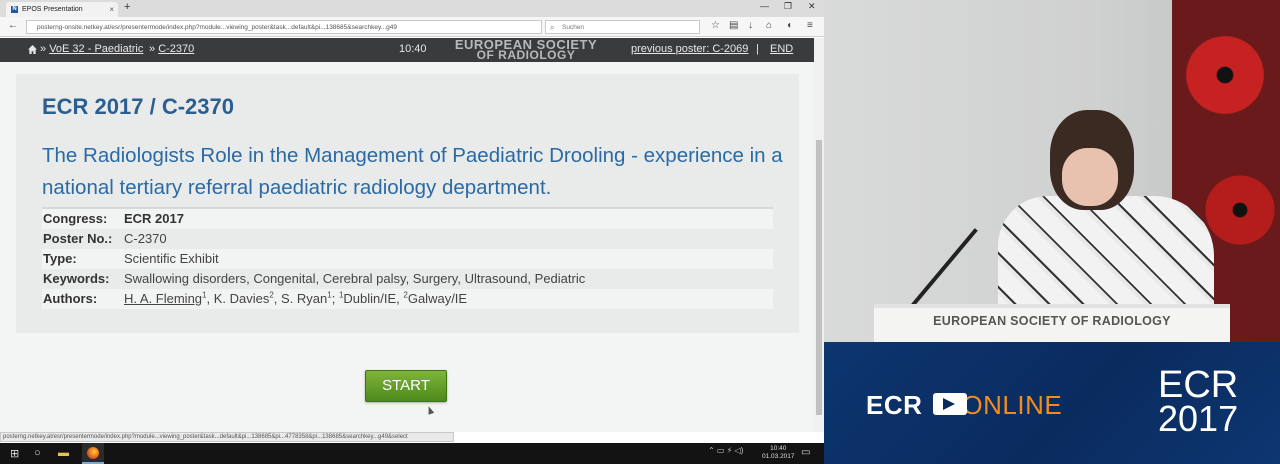 Image resolution: width=1280 pixels, height=464 pixels. Describe the element at coordinates (111, 9) in the screenshot. I see `close-tab-icon: ×` at that location.